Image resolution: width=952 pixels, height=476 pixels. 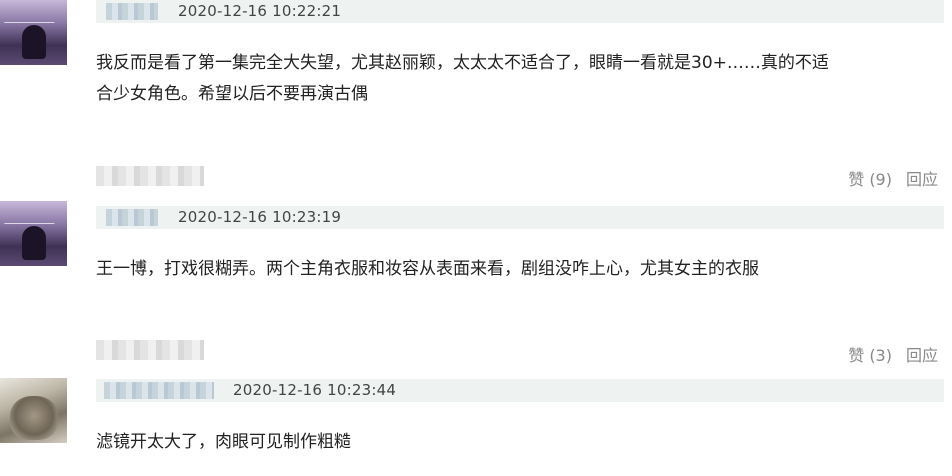 What do you see at coordinates (520, 11) in the screenshot?
I see `comment-meta-bar: 2020-12-16 10:22:21` at bounding box center [520, 11].